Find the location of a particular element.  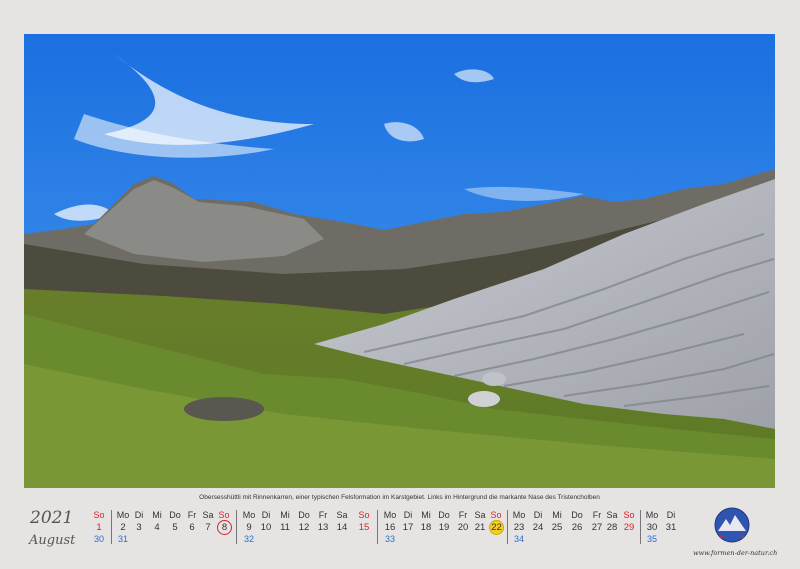

day-21: 21 is located at coordinates (480, 527).